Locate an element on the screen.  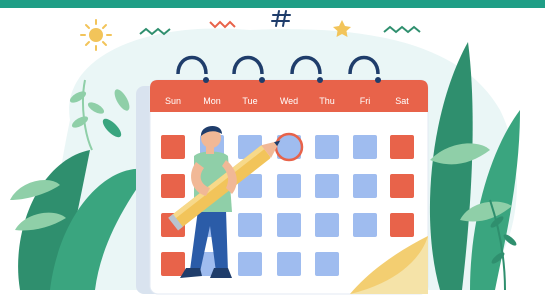
zigzag-dark-doodle is located at coordinates (402, 29).